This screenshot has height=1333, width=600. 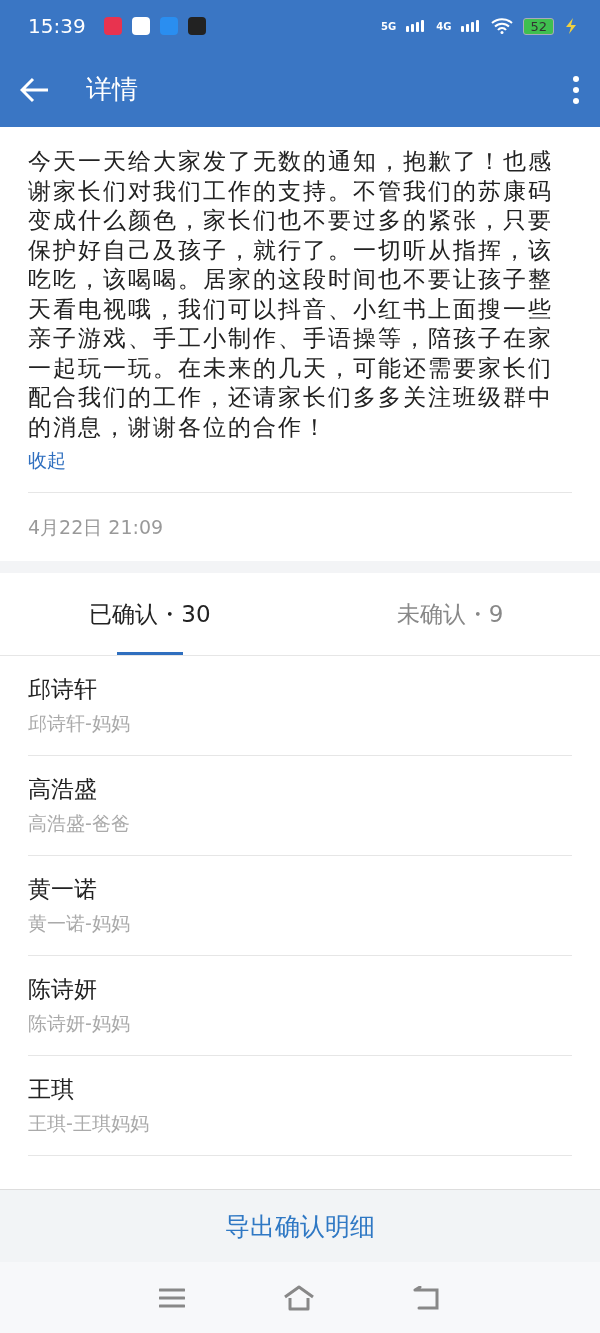 What do you see at coordinates (79, 823) in the screenshot?
I see `parent-label: 高浩盛-爸爸` at bounding box center [79, 823].